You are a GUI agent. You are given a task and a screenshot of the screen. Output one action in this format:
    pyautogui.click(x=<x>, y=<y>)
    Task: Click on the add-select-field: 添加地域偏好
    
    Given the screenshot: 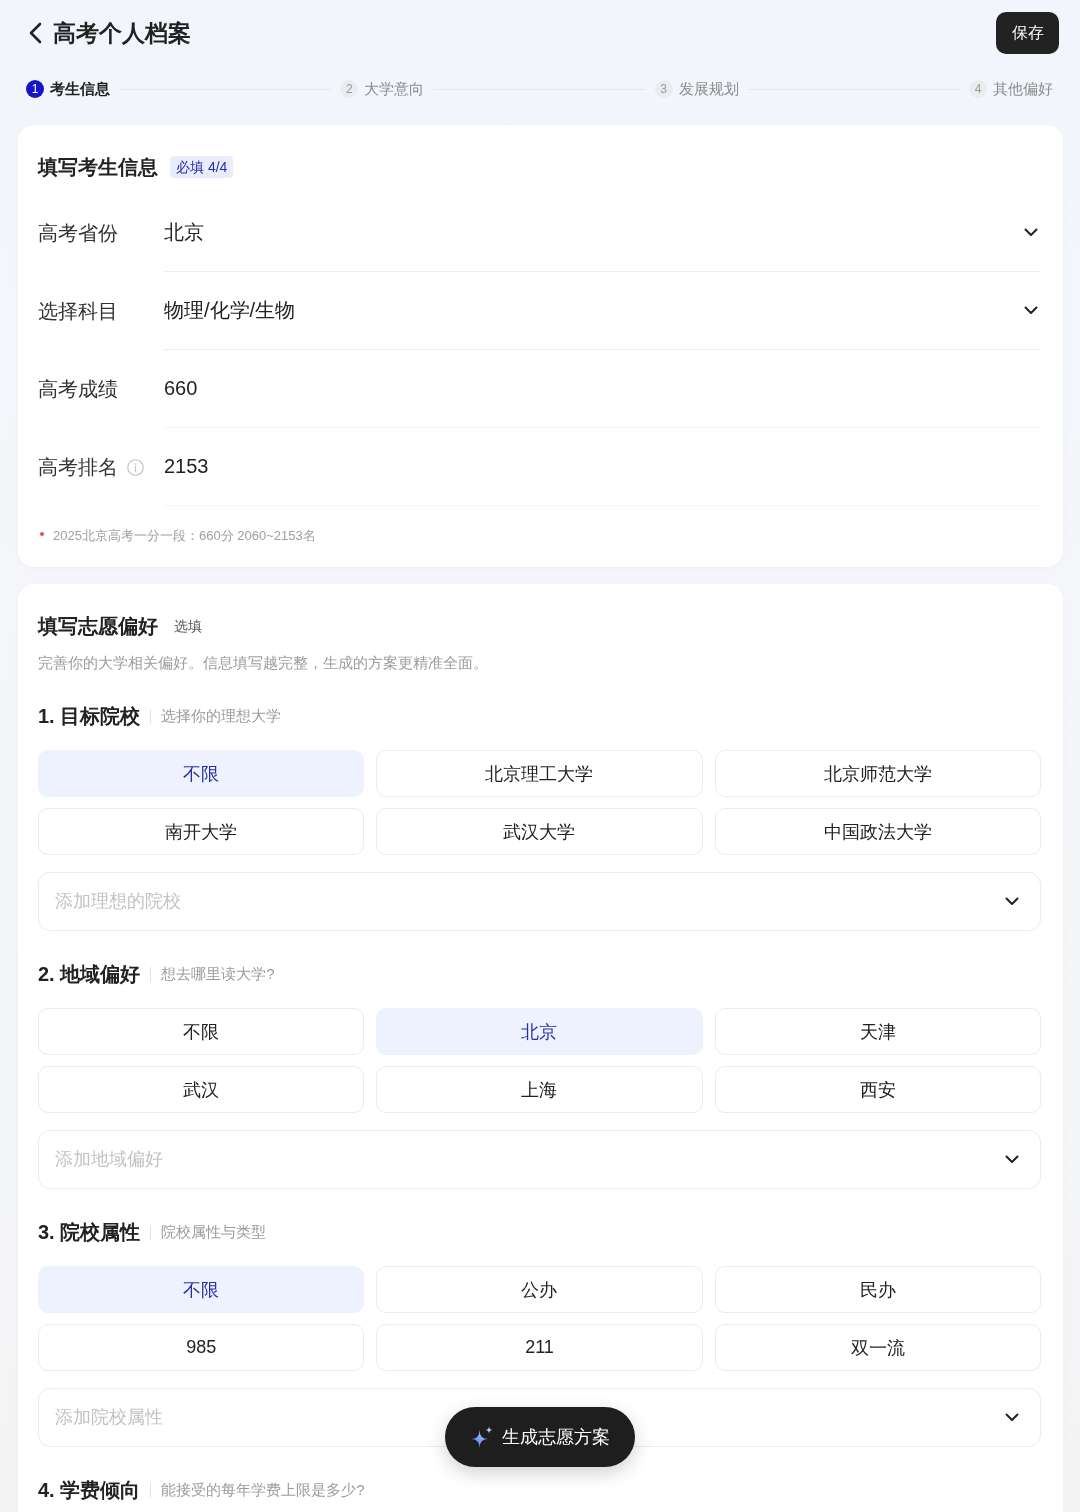 What is the action you would take?
    pyautogui.click(x=539, y=1159)
    